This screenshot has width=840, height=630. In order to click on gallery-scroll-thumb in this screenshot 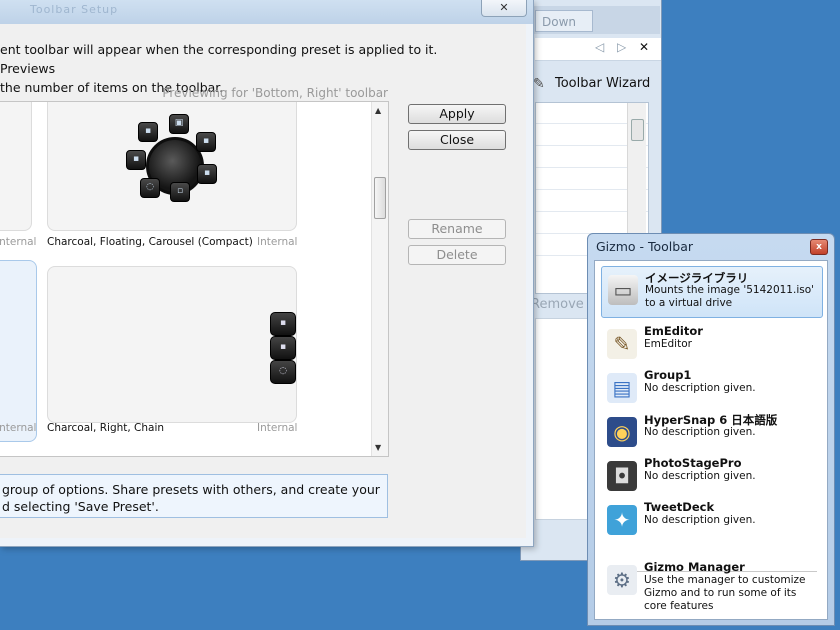, I will do `click(380, 198)`.